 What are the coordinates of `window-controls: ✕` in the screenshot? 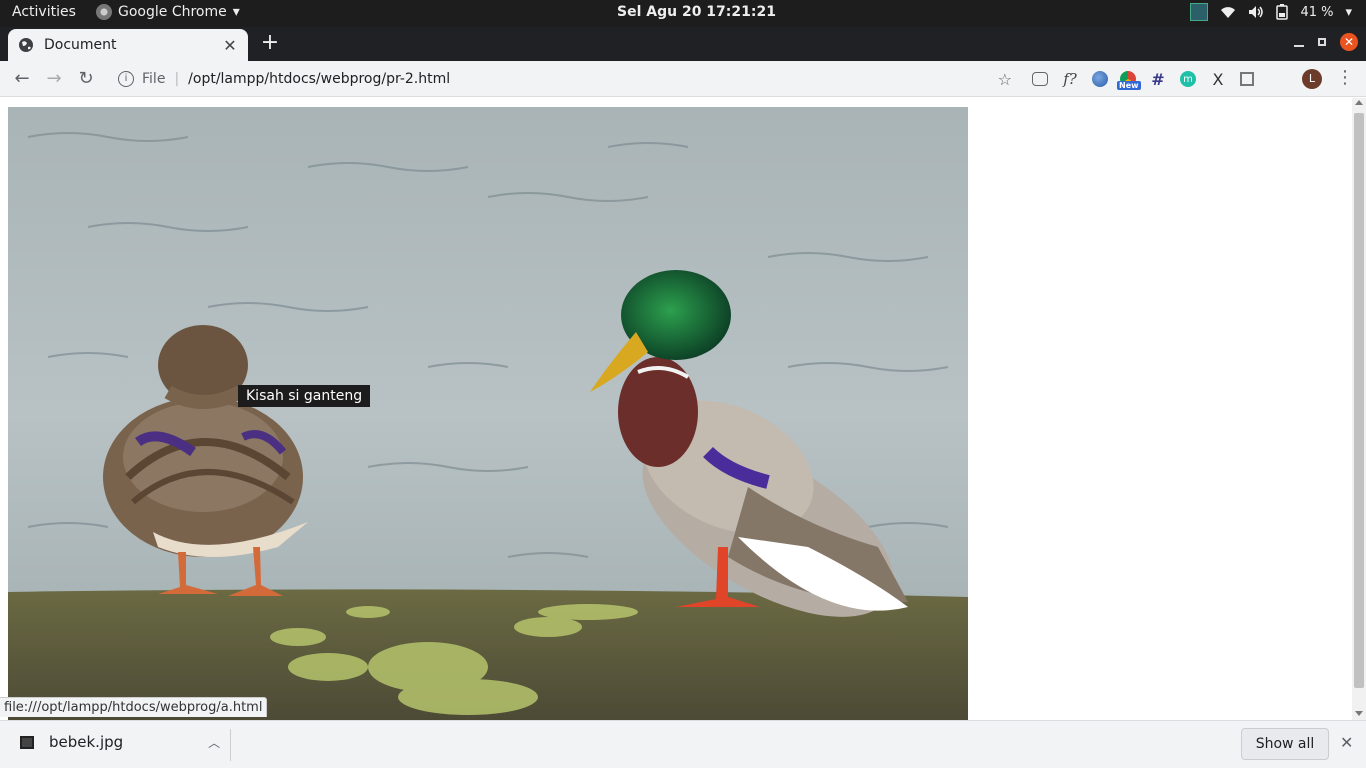 It's located at (1326, 42).